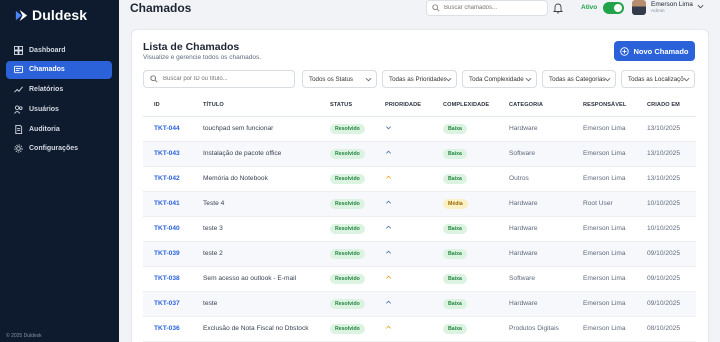 The image size is (720, 342). Describe the element at coordinates (255, 129) in the screenshot. I see `ticket-title-cell: touchpad sem funcionar` at that location.